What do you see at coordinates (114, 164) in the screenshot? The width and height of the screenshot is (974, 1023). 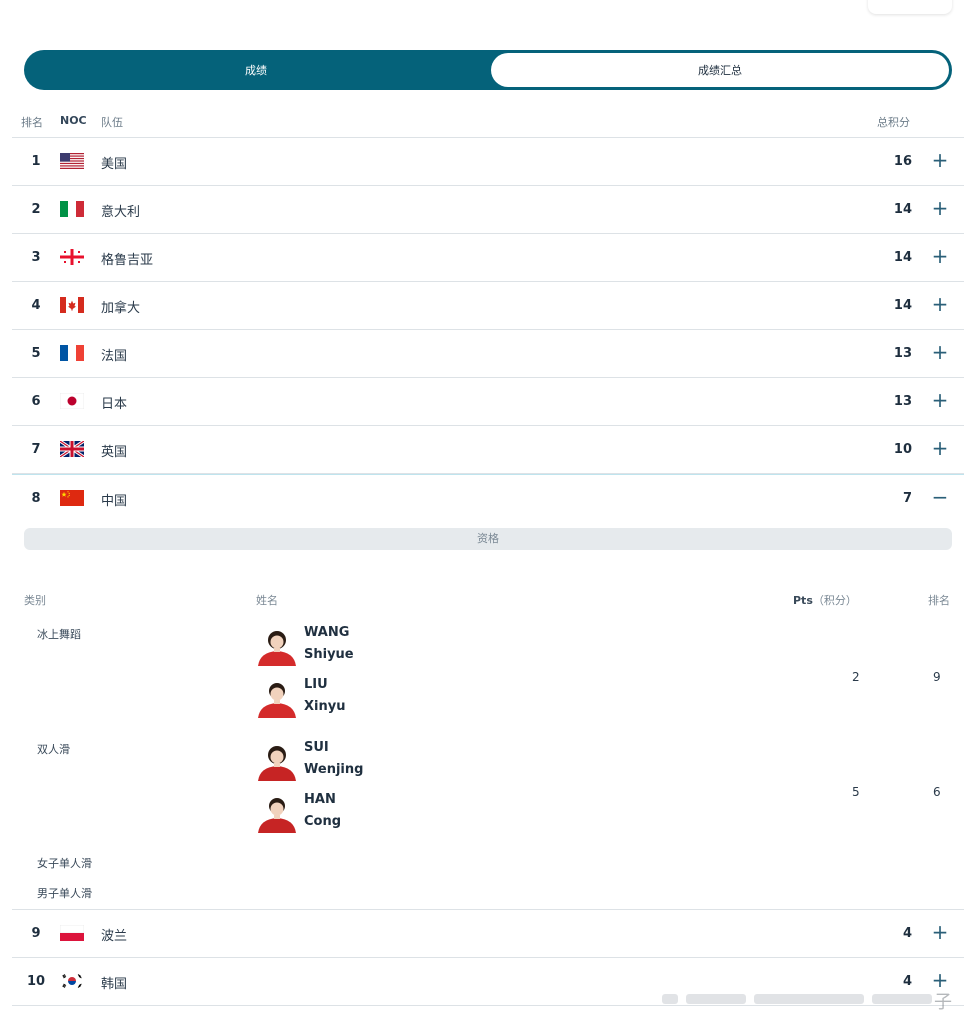 I see `row-team-name: 美国` at bounding box center [114, 164].